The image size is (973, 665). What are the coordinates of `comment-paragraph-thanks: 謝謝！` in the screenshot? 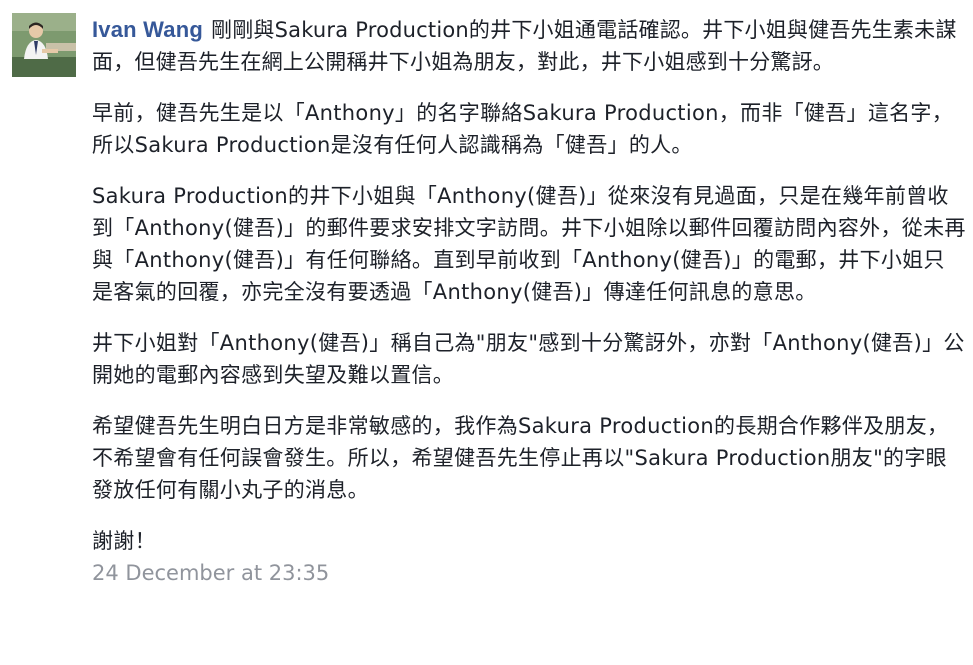 It's located at (124, 541).